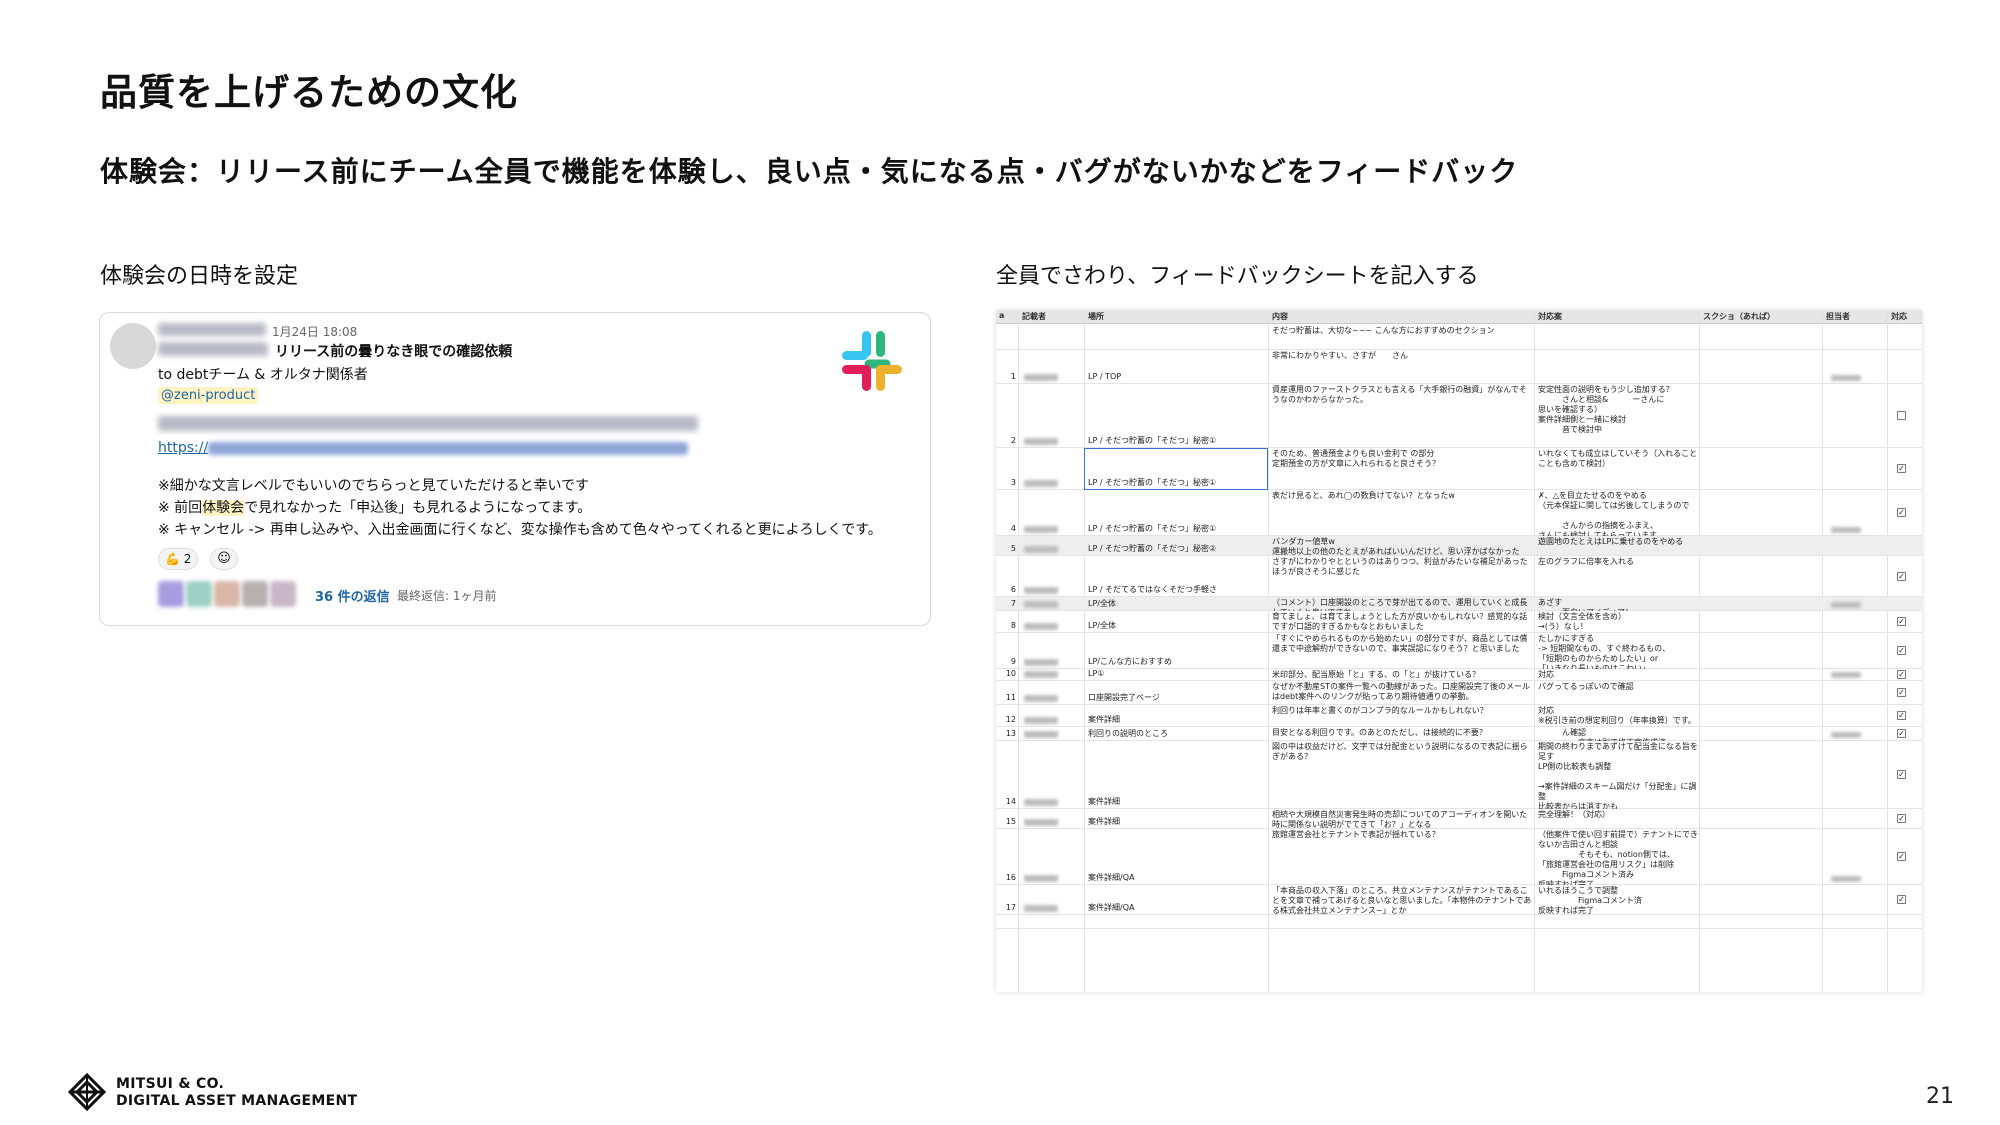 This screenshot has height=1125, width=2000. What do you see at coordinates (1105, 376) in the screenshot?
I see `place-cell: LP / TOP` at bounding box center [1105, 376].